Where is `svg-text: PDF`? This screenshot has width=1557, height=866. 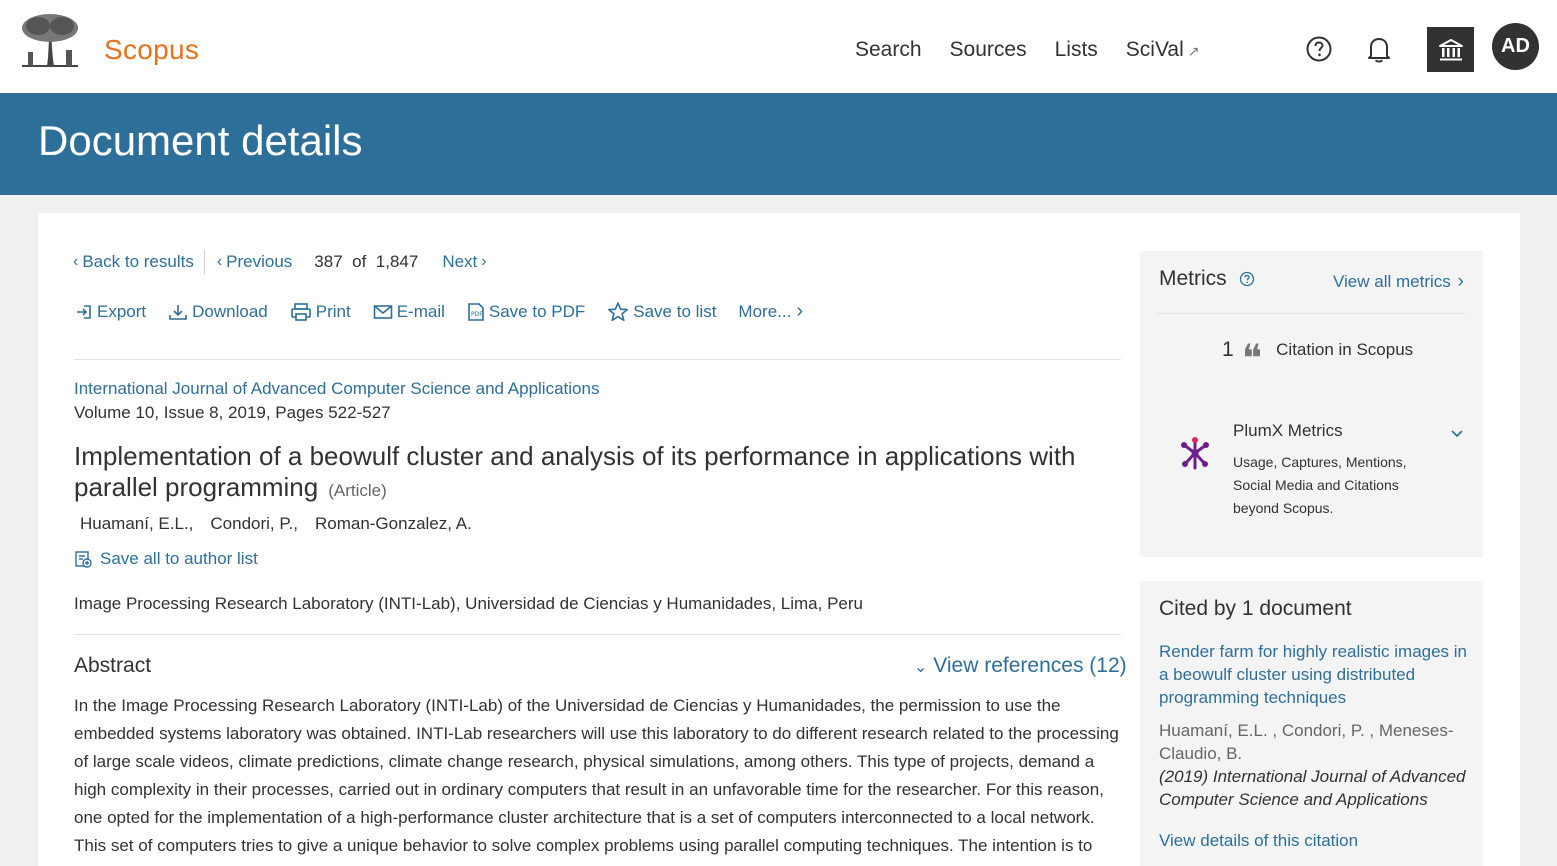 svg-text: PDF is located at coordinates (477, 314).